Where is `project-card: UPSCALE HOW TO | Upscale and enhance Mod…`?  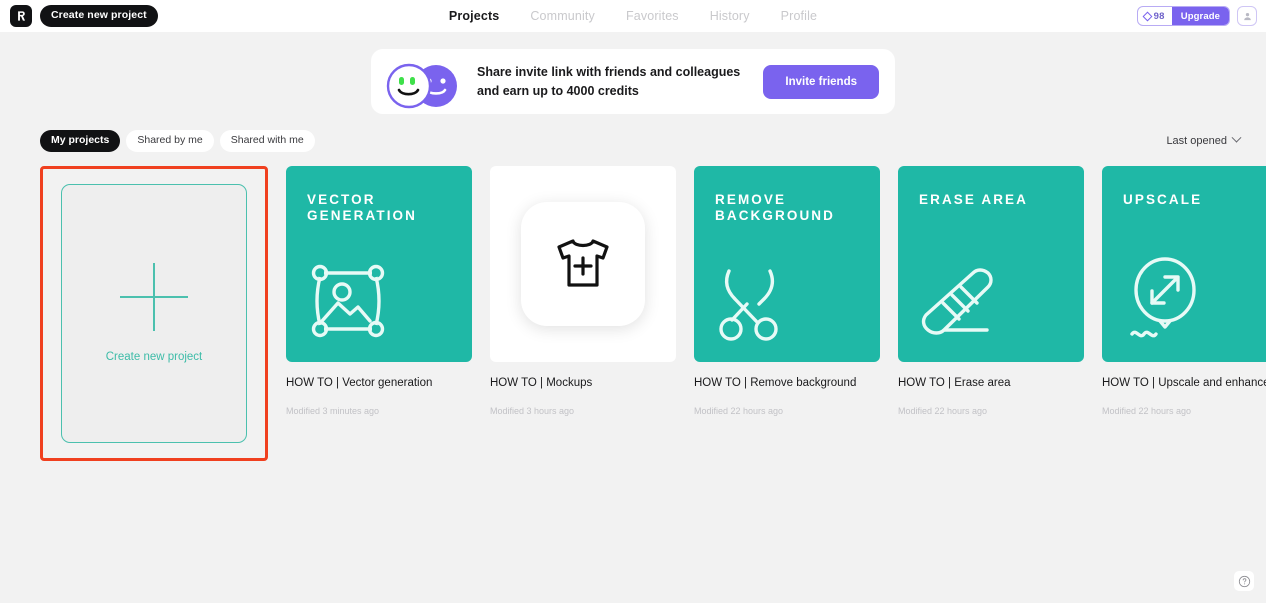 project-card: UPSCALE HOW TO | Upscale and enhance Mod… is located at coordinates (1184, 291).